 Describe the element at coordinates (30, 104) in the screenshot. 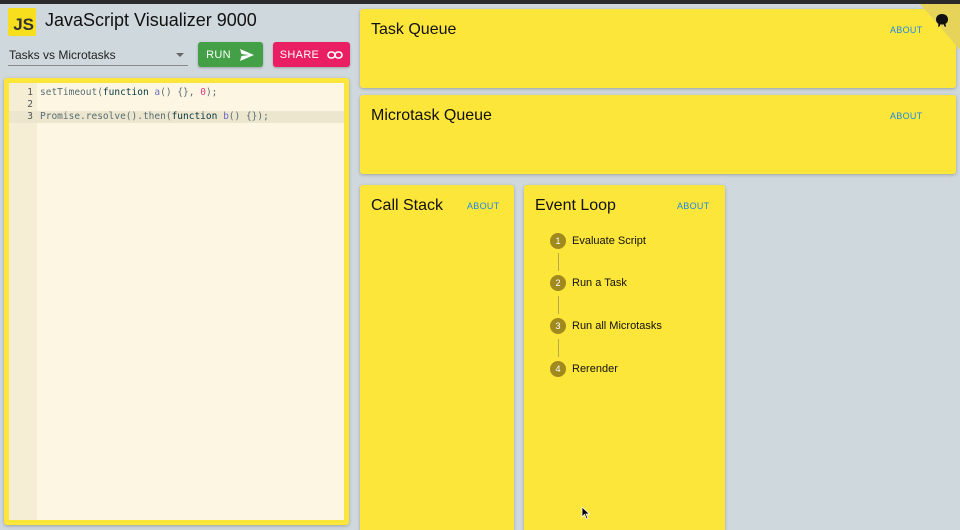

I see `line-number: 2` at that location.